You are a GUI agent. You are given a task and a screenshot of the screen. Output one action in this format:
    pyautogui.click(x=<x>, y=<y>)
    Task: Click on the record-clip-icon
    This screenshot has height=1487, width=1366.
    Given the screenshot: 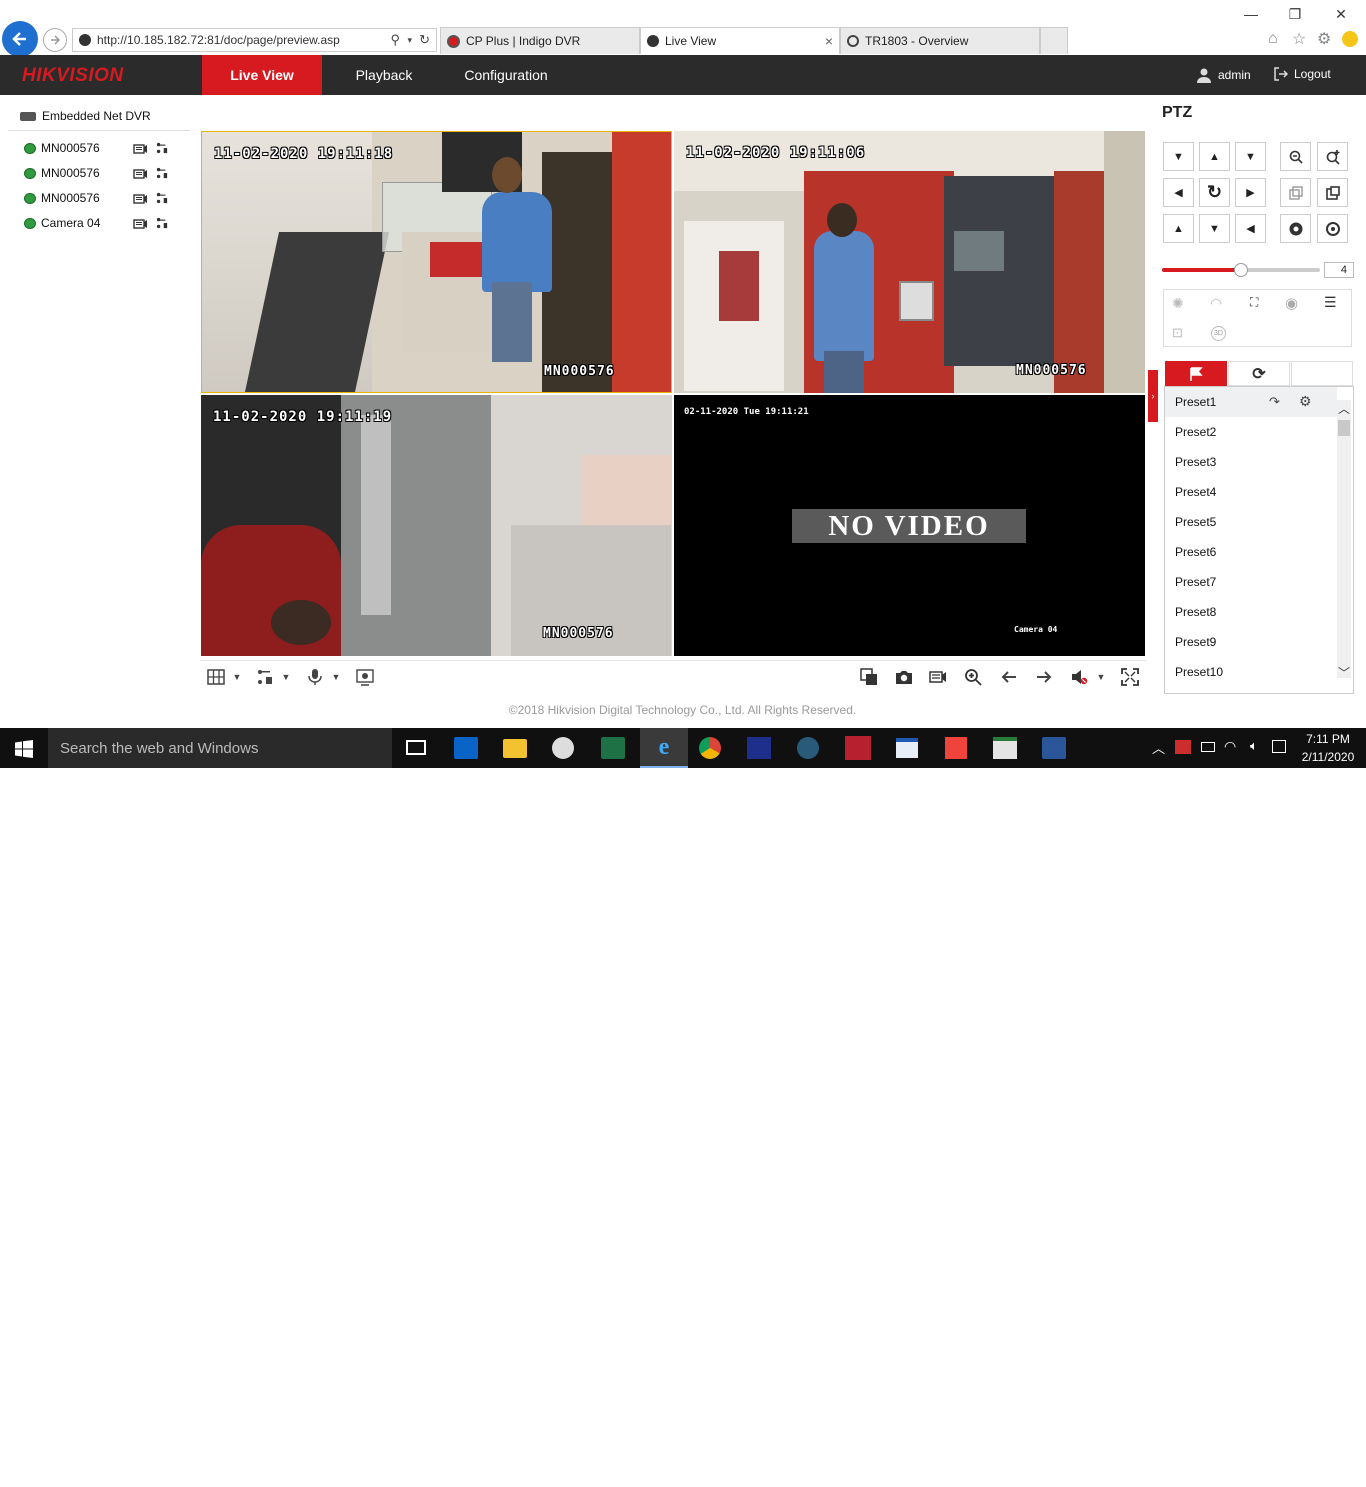 What is the action you would take?
    pyautogui.click(x=938, y=677)
    